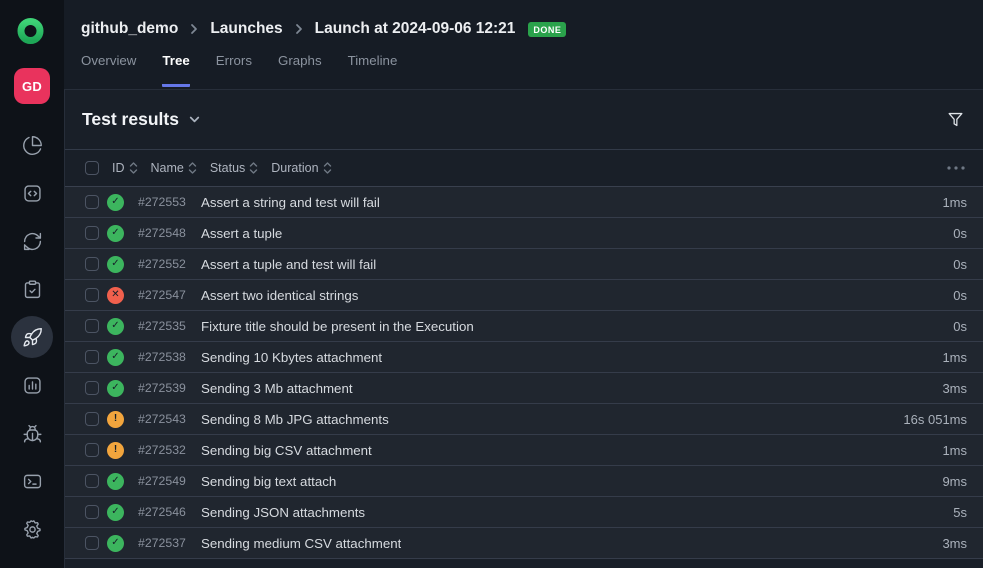 This screenshot has width=983, height=568. I want to click on test-id: #272539, so click(162, 388).